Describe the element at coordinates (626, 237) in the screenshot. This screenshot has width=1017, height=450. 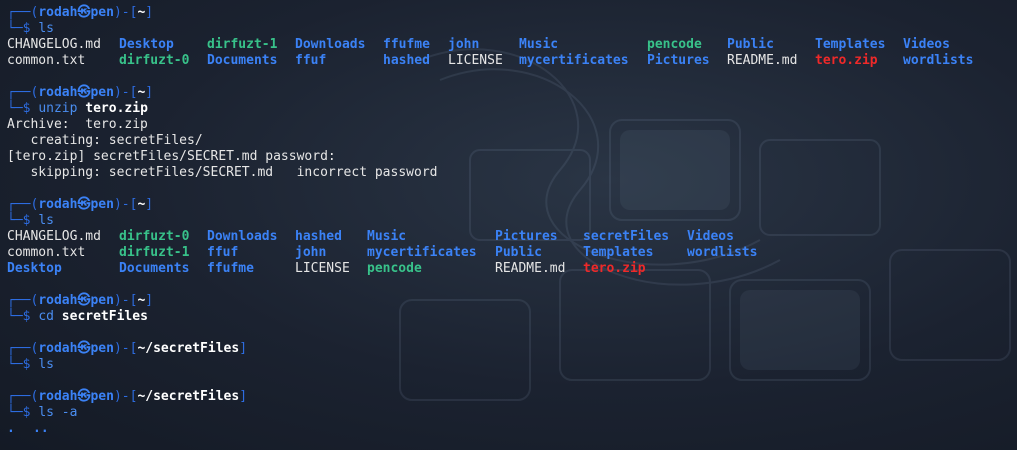
I see `ls-entry-dir: secretFiles` at that location.